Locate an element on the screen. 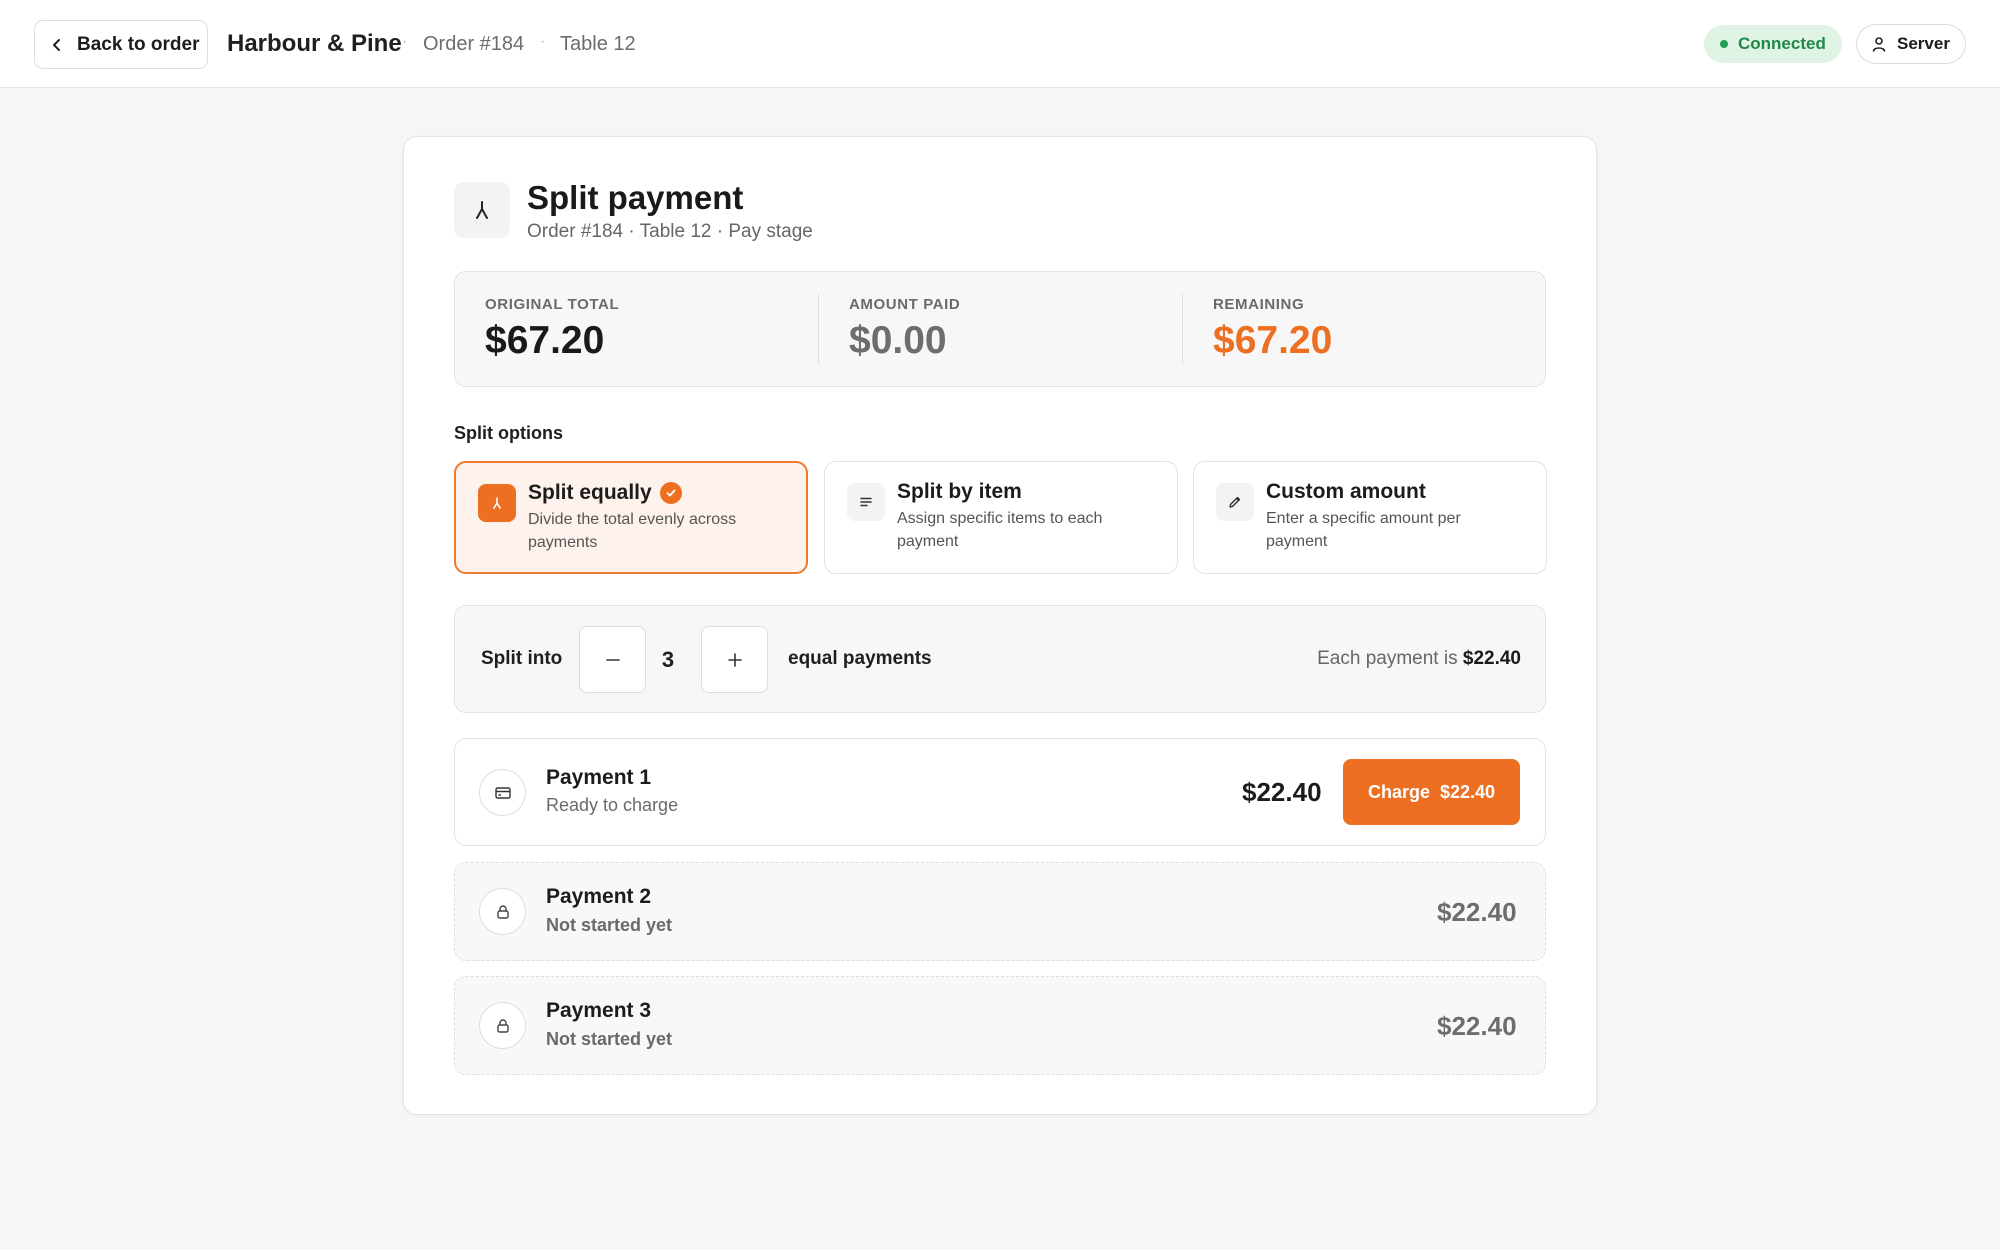 The image size is (2000, 1250). charge-label: Charge is located at coordinates (1398, 791).